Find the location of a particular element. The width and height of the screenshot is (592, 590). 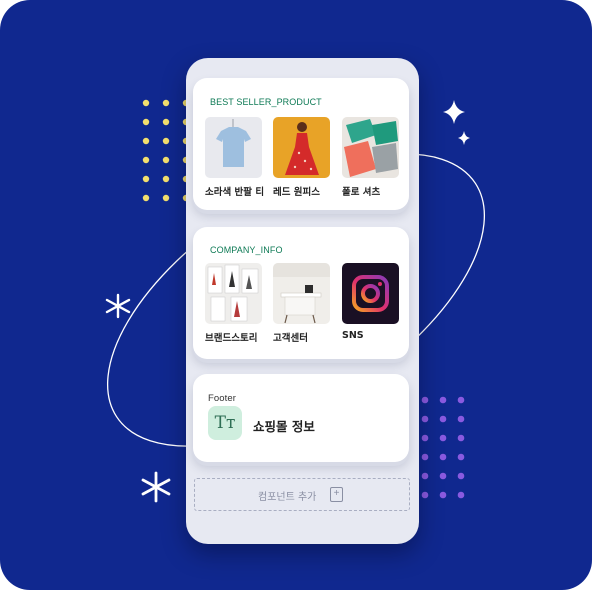

product-caption: 소라색 반팔 티 is located at coordinates (235, 192).